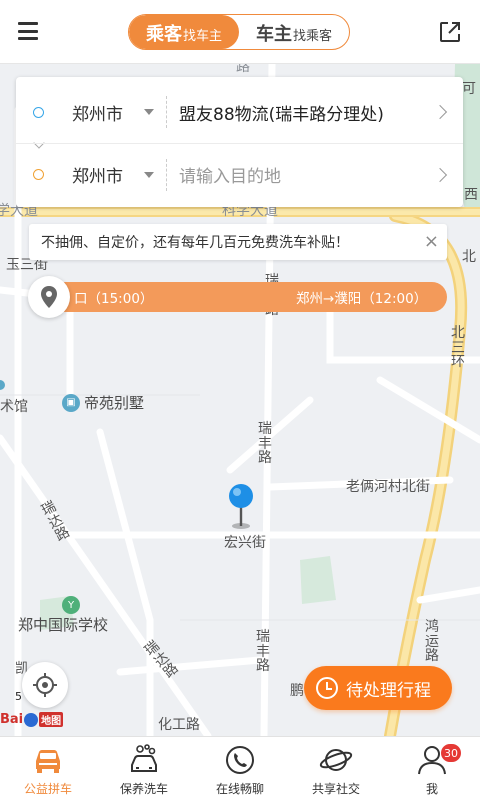 This screenshot has width=480, height=800. Describe the element at coordinates (243, 69) in the screenshot. I see `road-label-top-lu: 路` at that location.